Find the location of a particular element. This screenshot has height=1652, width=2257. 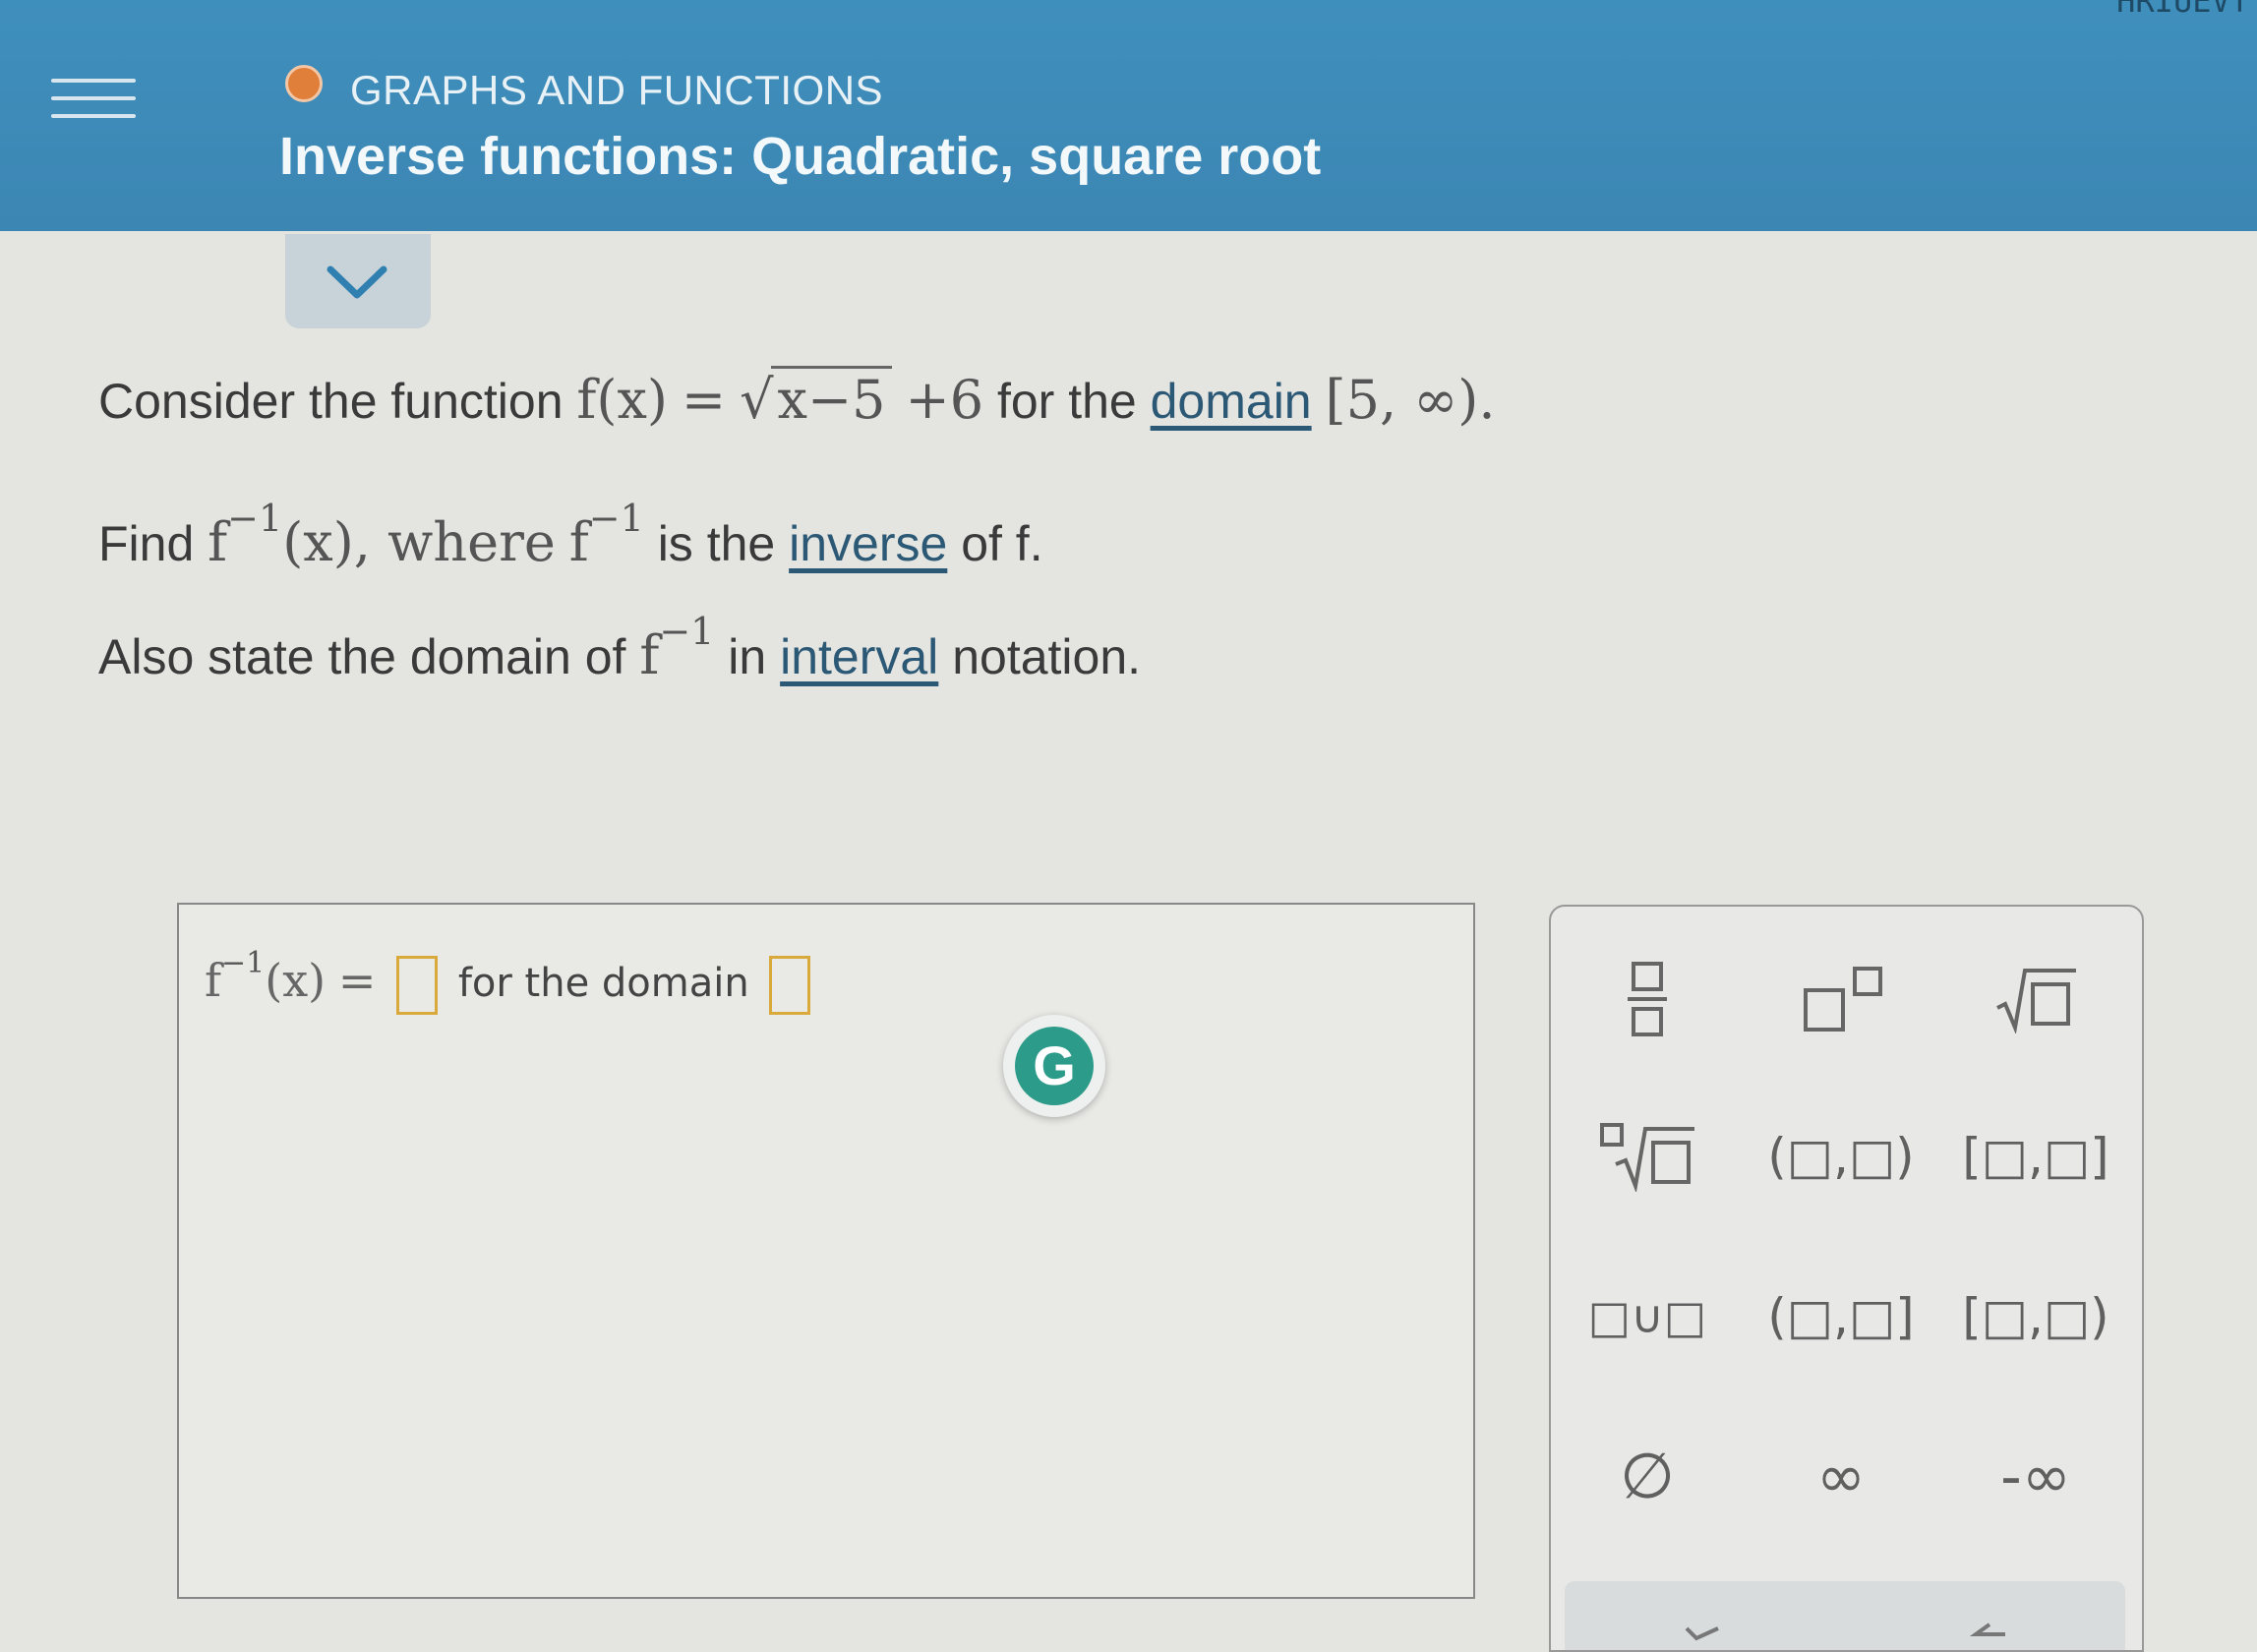

exponent-icon is located at coordinates (1843, 999).